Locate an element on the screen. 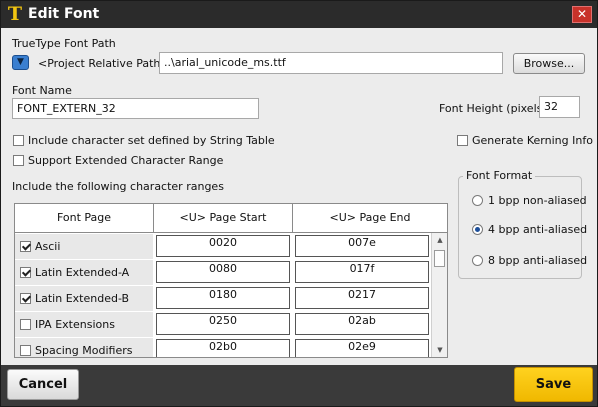  font-page-cell: IPA Extensions is located at coordinates (84, 324).